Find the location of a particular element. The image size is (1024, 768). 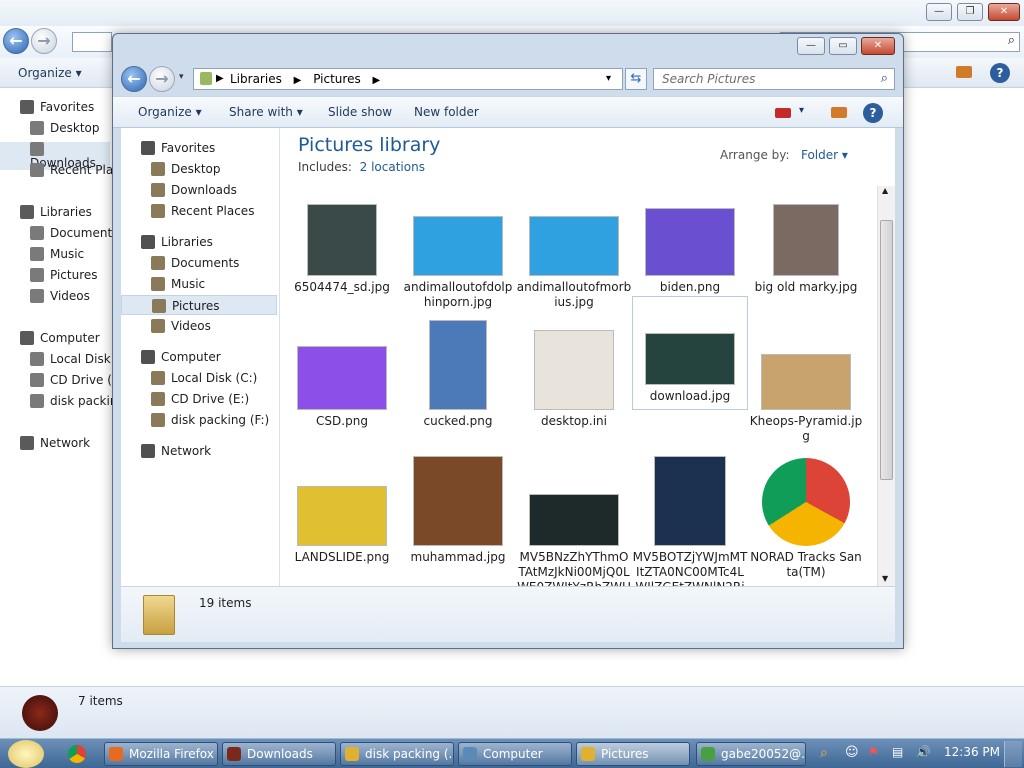

file-name: andimalloutofmorbius.jpg is located at coordinates (574, 294).